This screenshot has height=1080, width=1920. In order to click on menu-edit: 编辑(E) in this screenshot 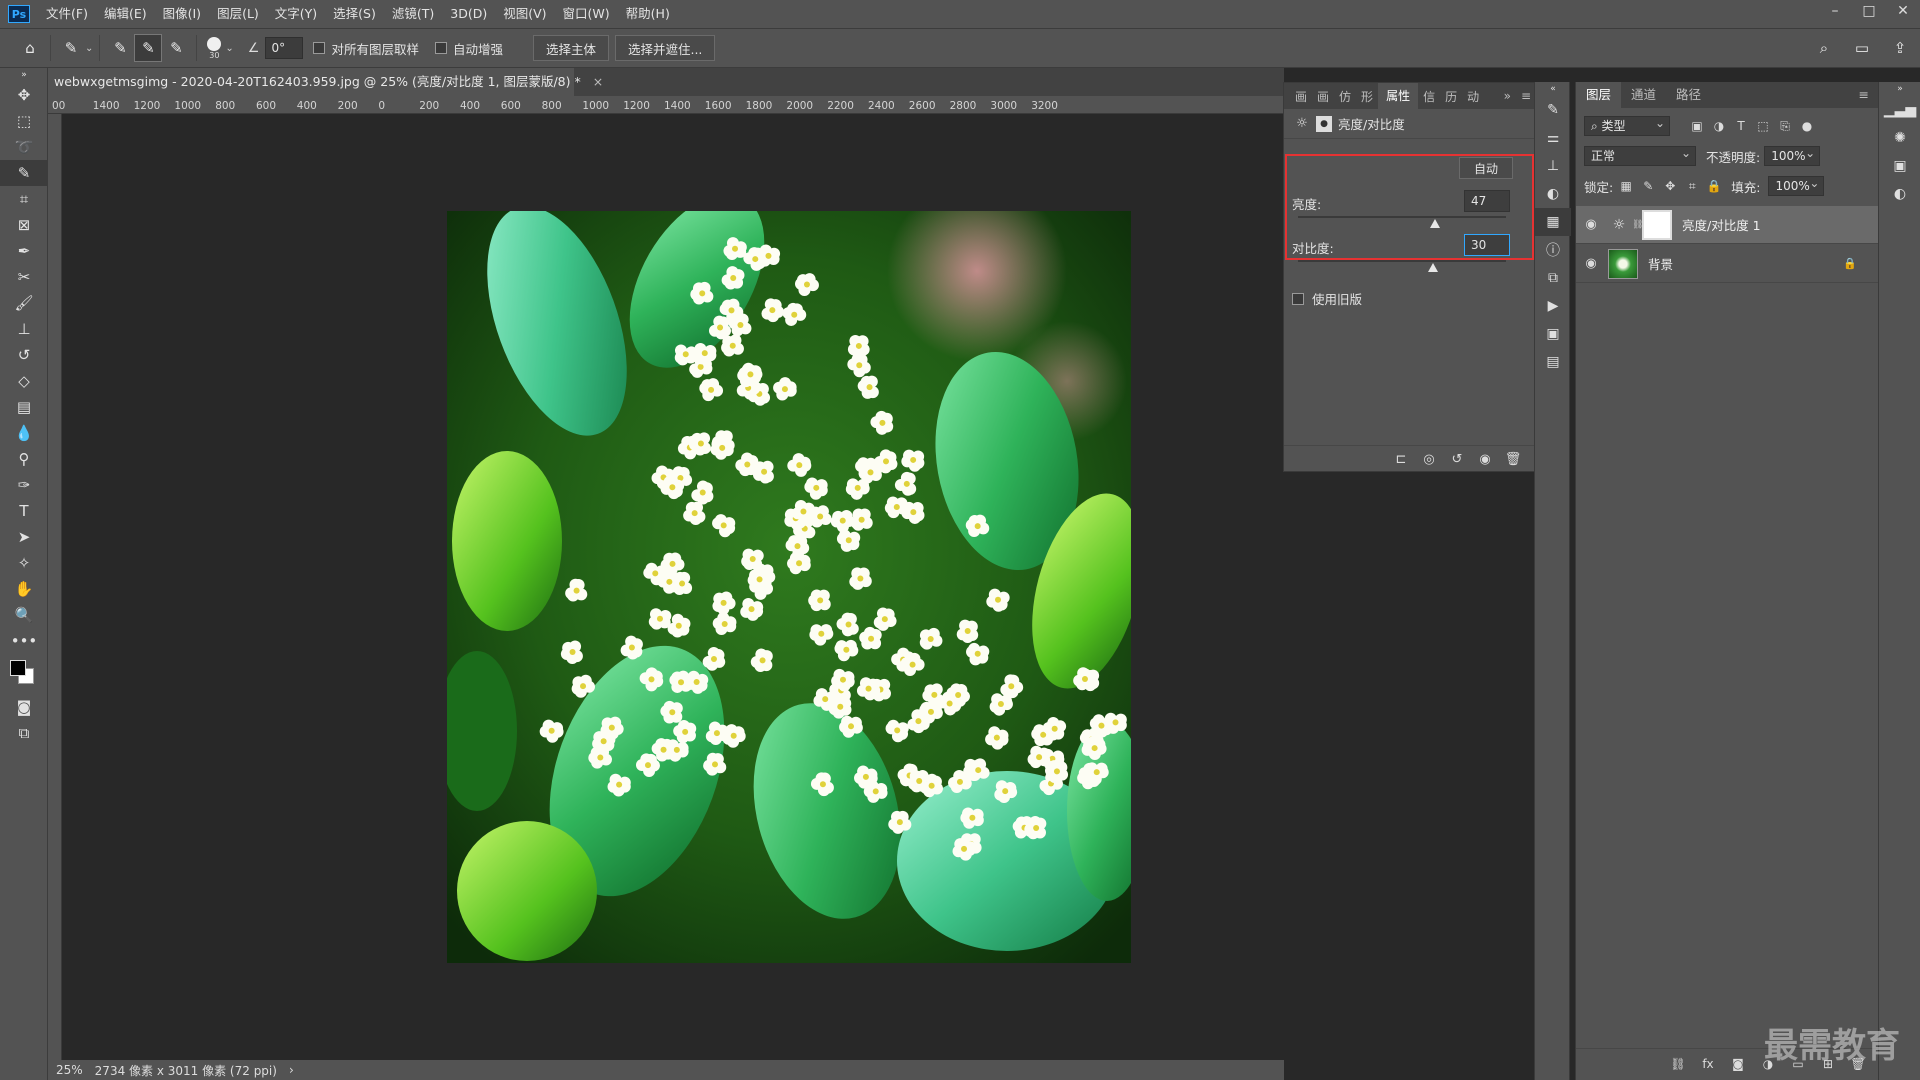, I will do `click(125, 14)`.